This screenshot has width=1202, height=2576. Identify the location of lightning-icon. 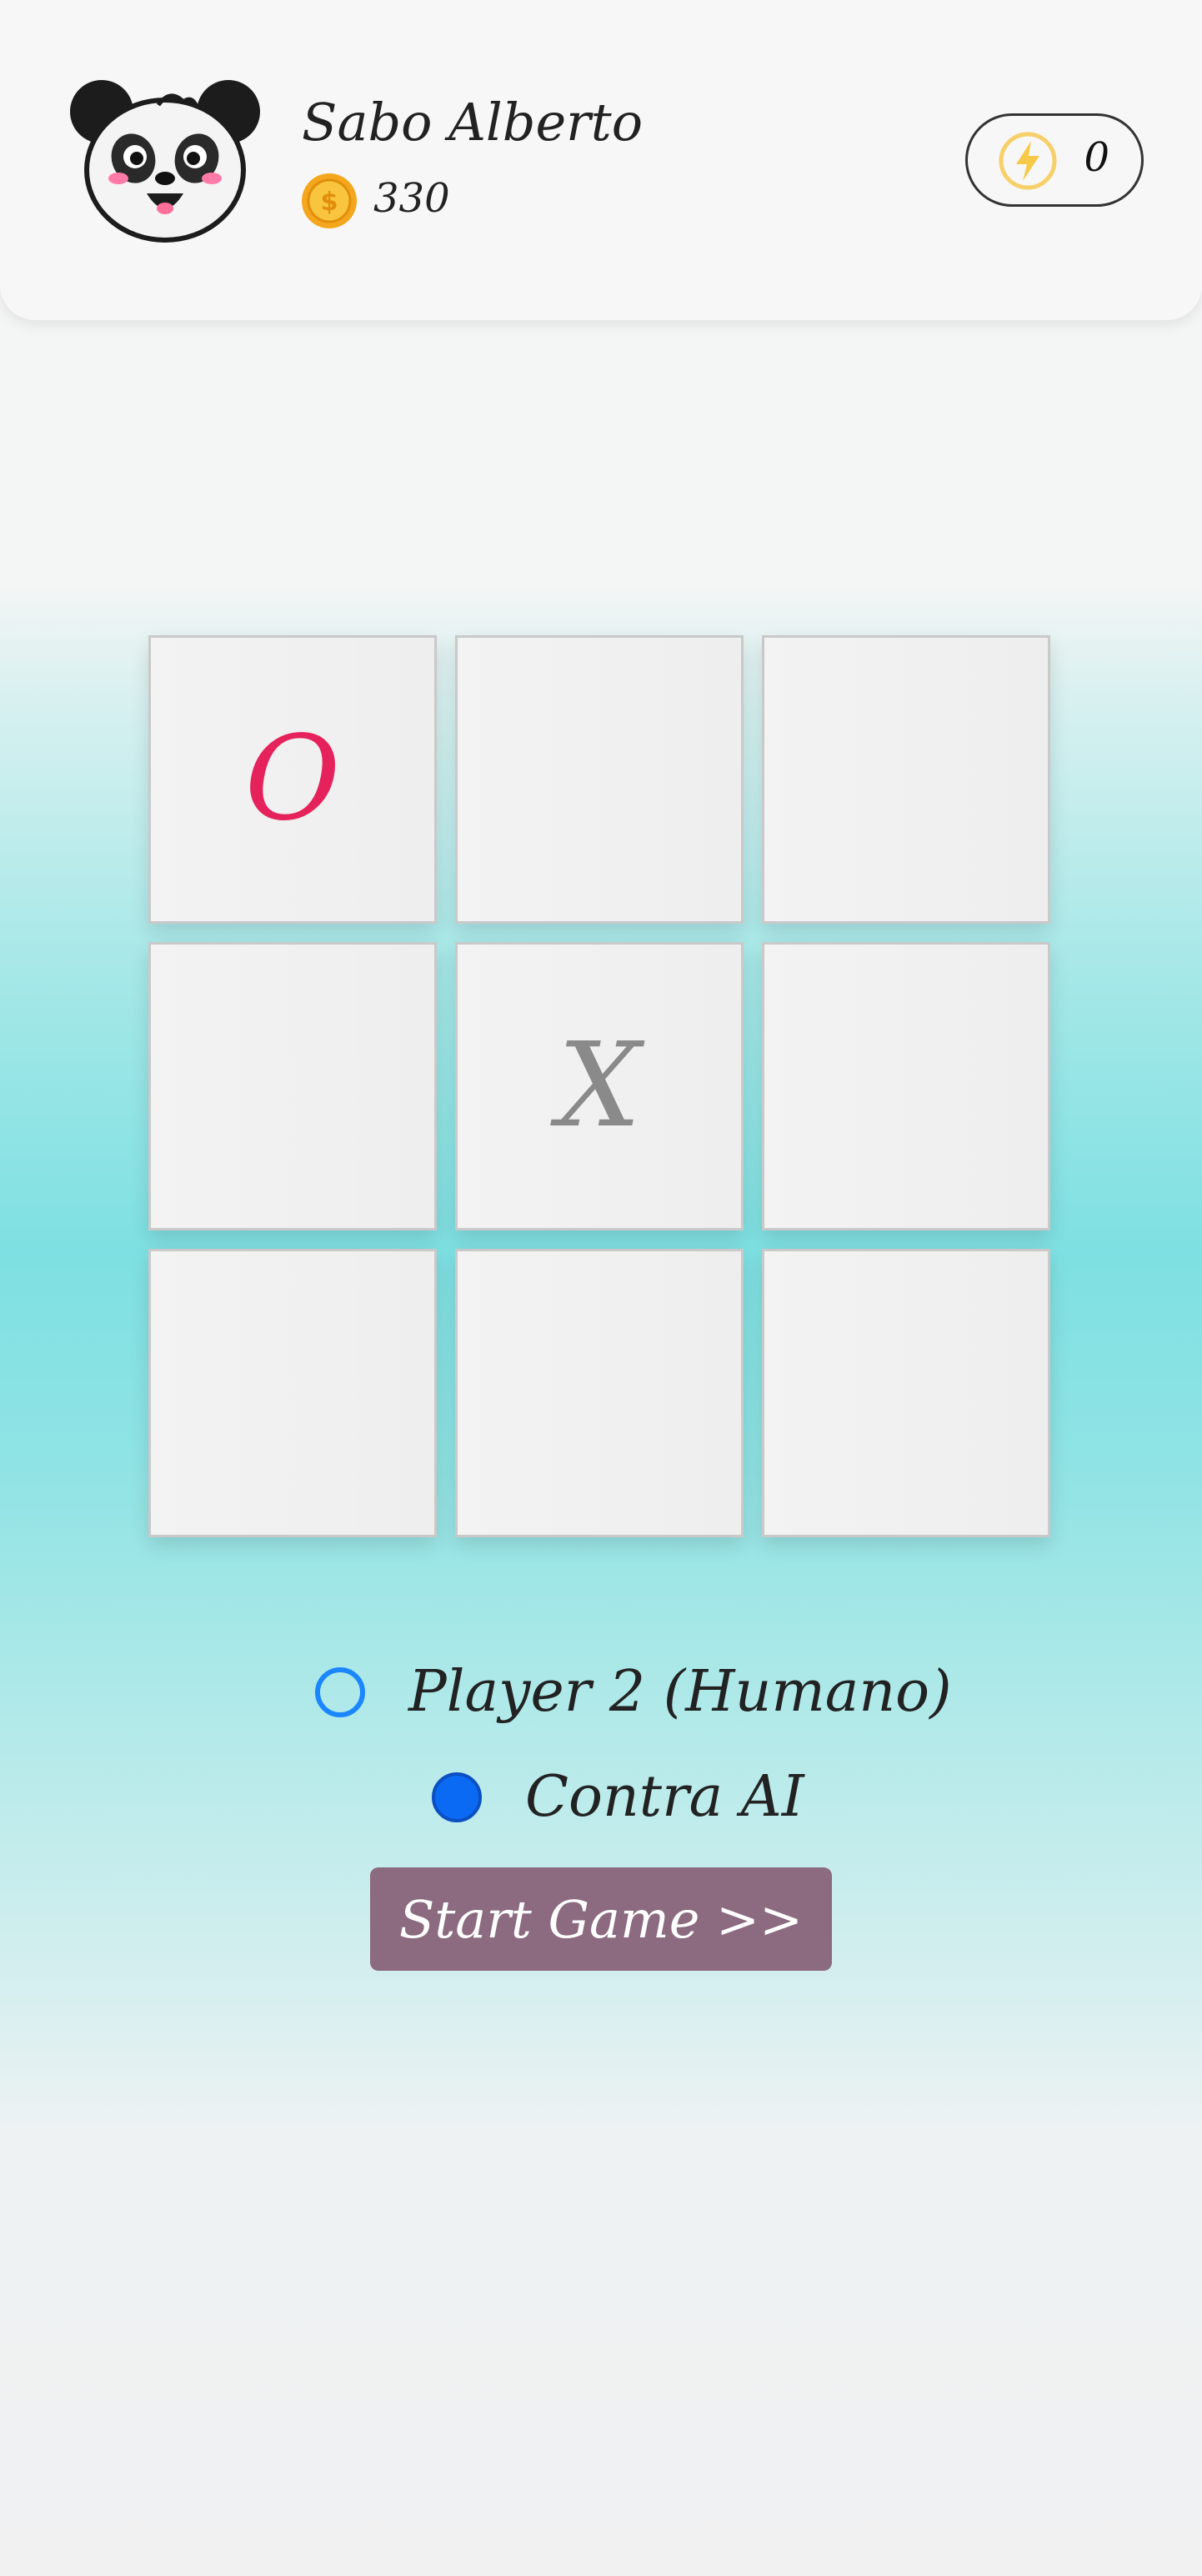
(1028, 161).